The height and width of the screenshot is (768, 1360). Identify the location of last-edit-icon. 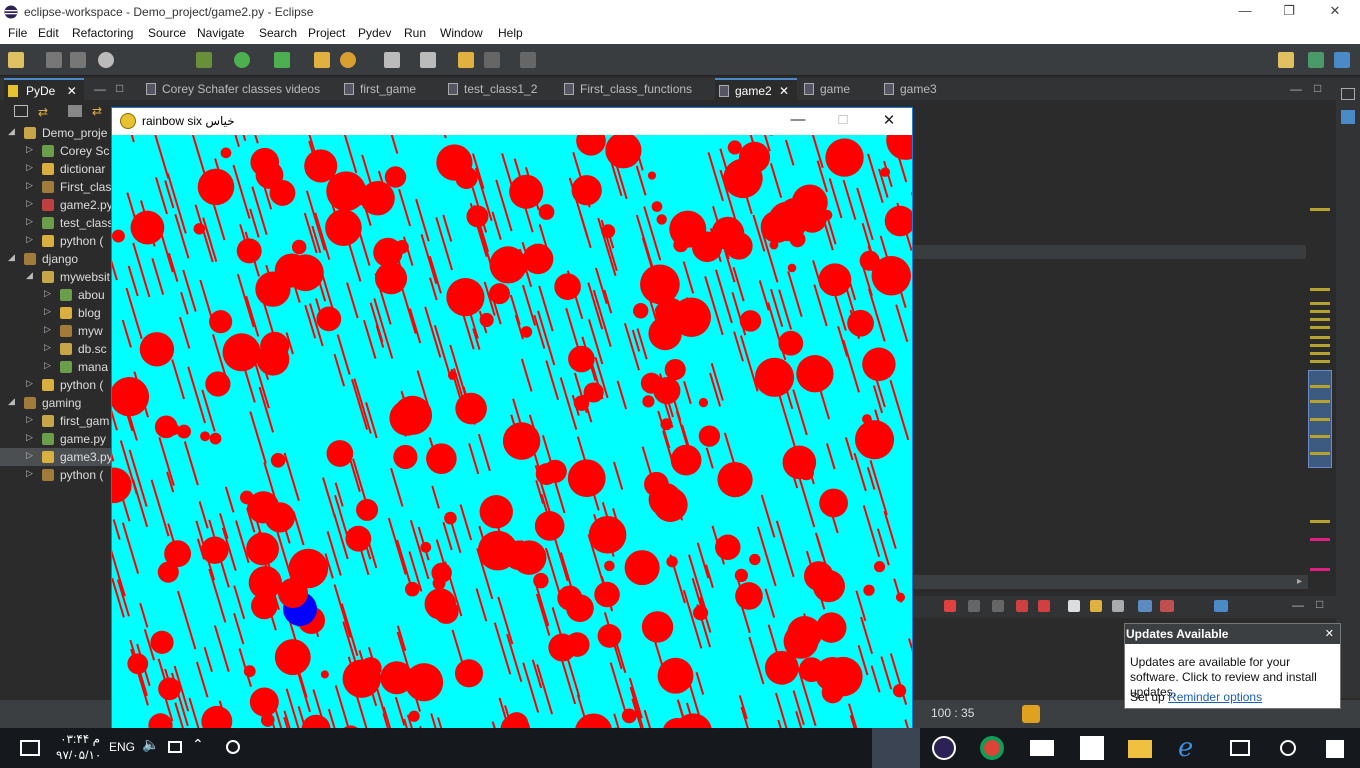
(466, 60).